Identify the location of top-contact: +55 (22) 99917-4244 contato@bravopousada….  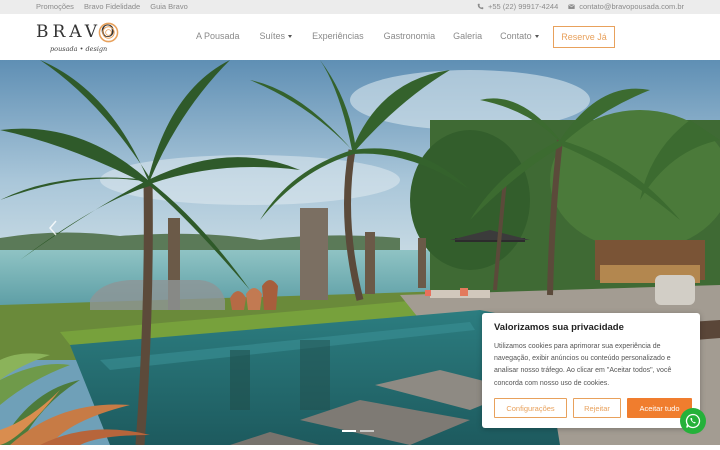
(580, 6).